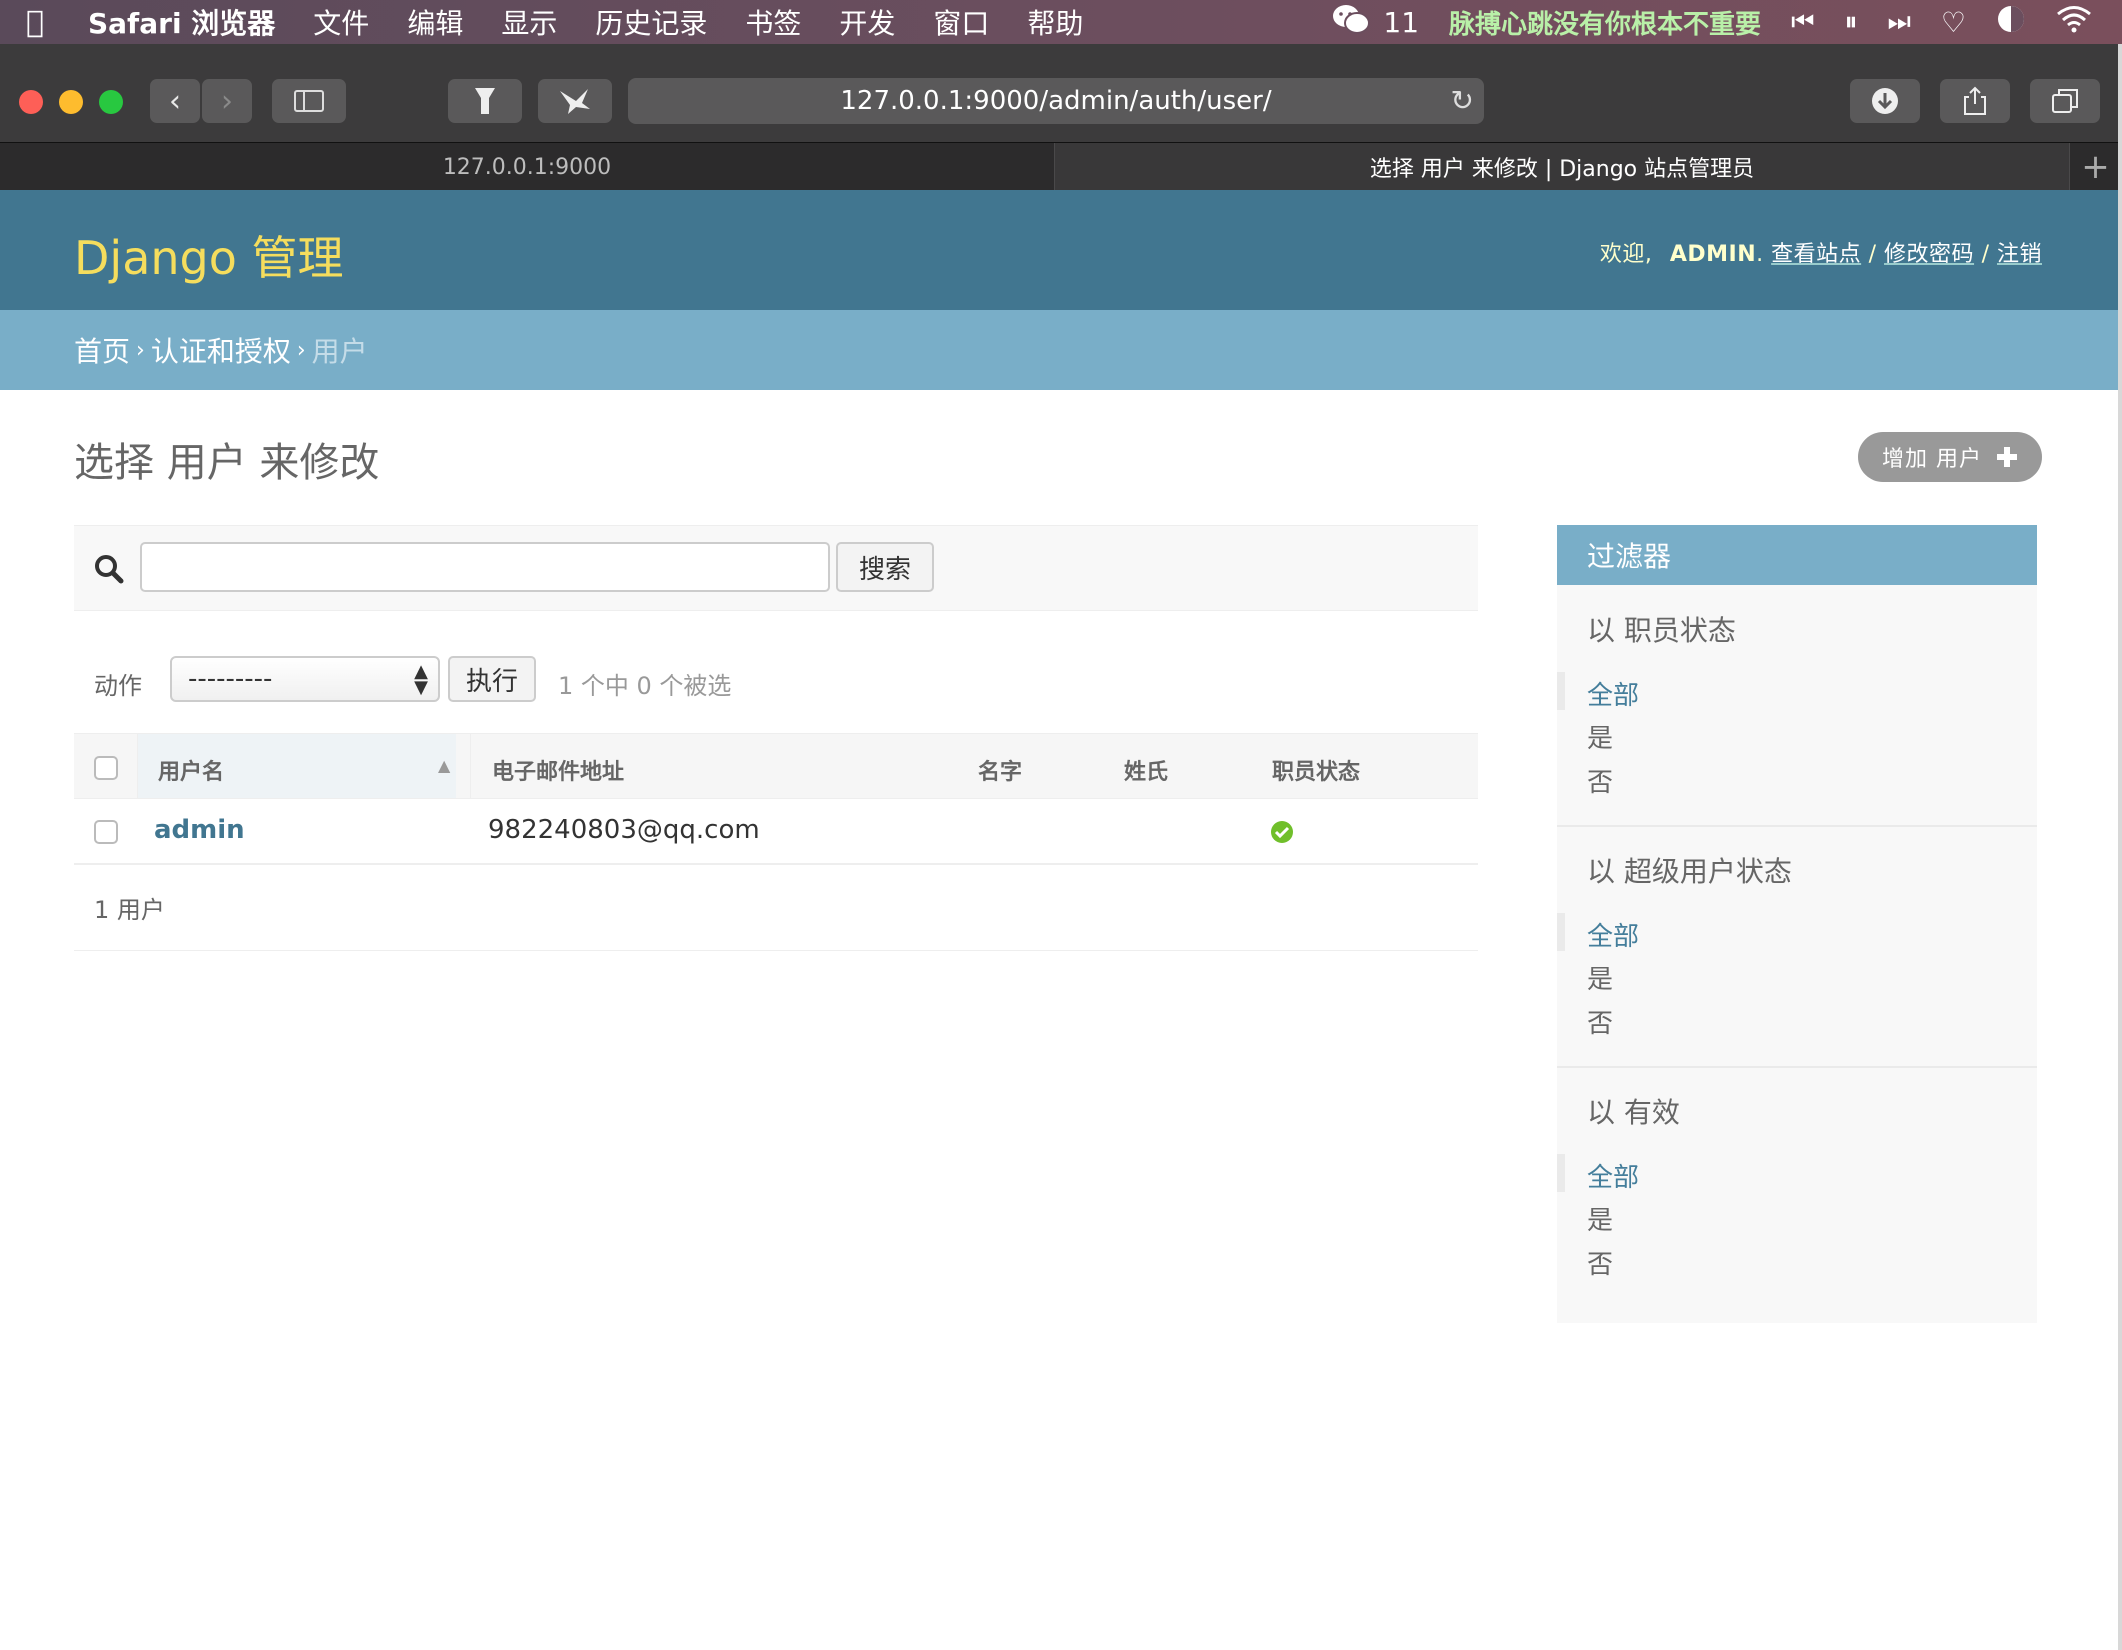 The image size is (2122, 1650). What do you see at coordinates (230, 679) in the screenshot?
I see `action-selected-value: ---------` at bounding box center [230, 679].